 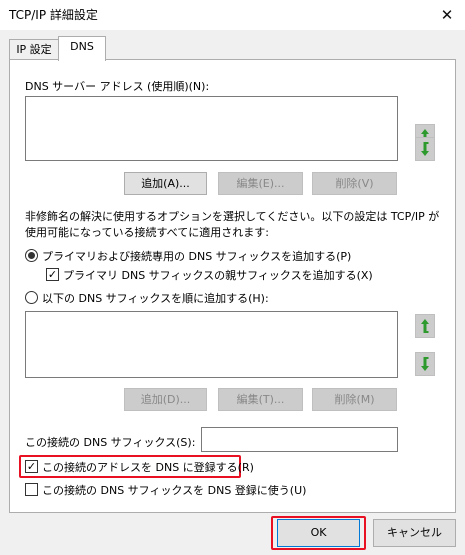 I want to click on tab-ip-settings: IP 設定, so click(x=34, y=50).